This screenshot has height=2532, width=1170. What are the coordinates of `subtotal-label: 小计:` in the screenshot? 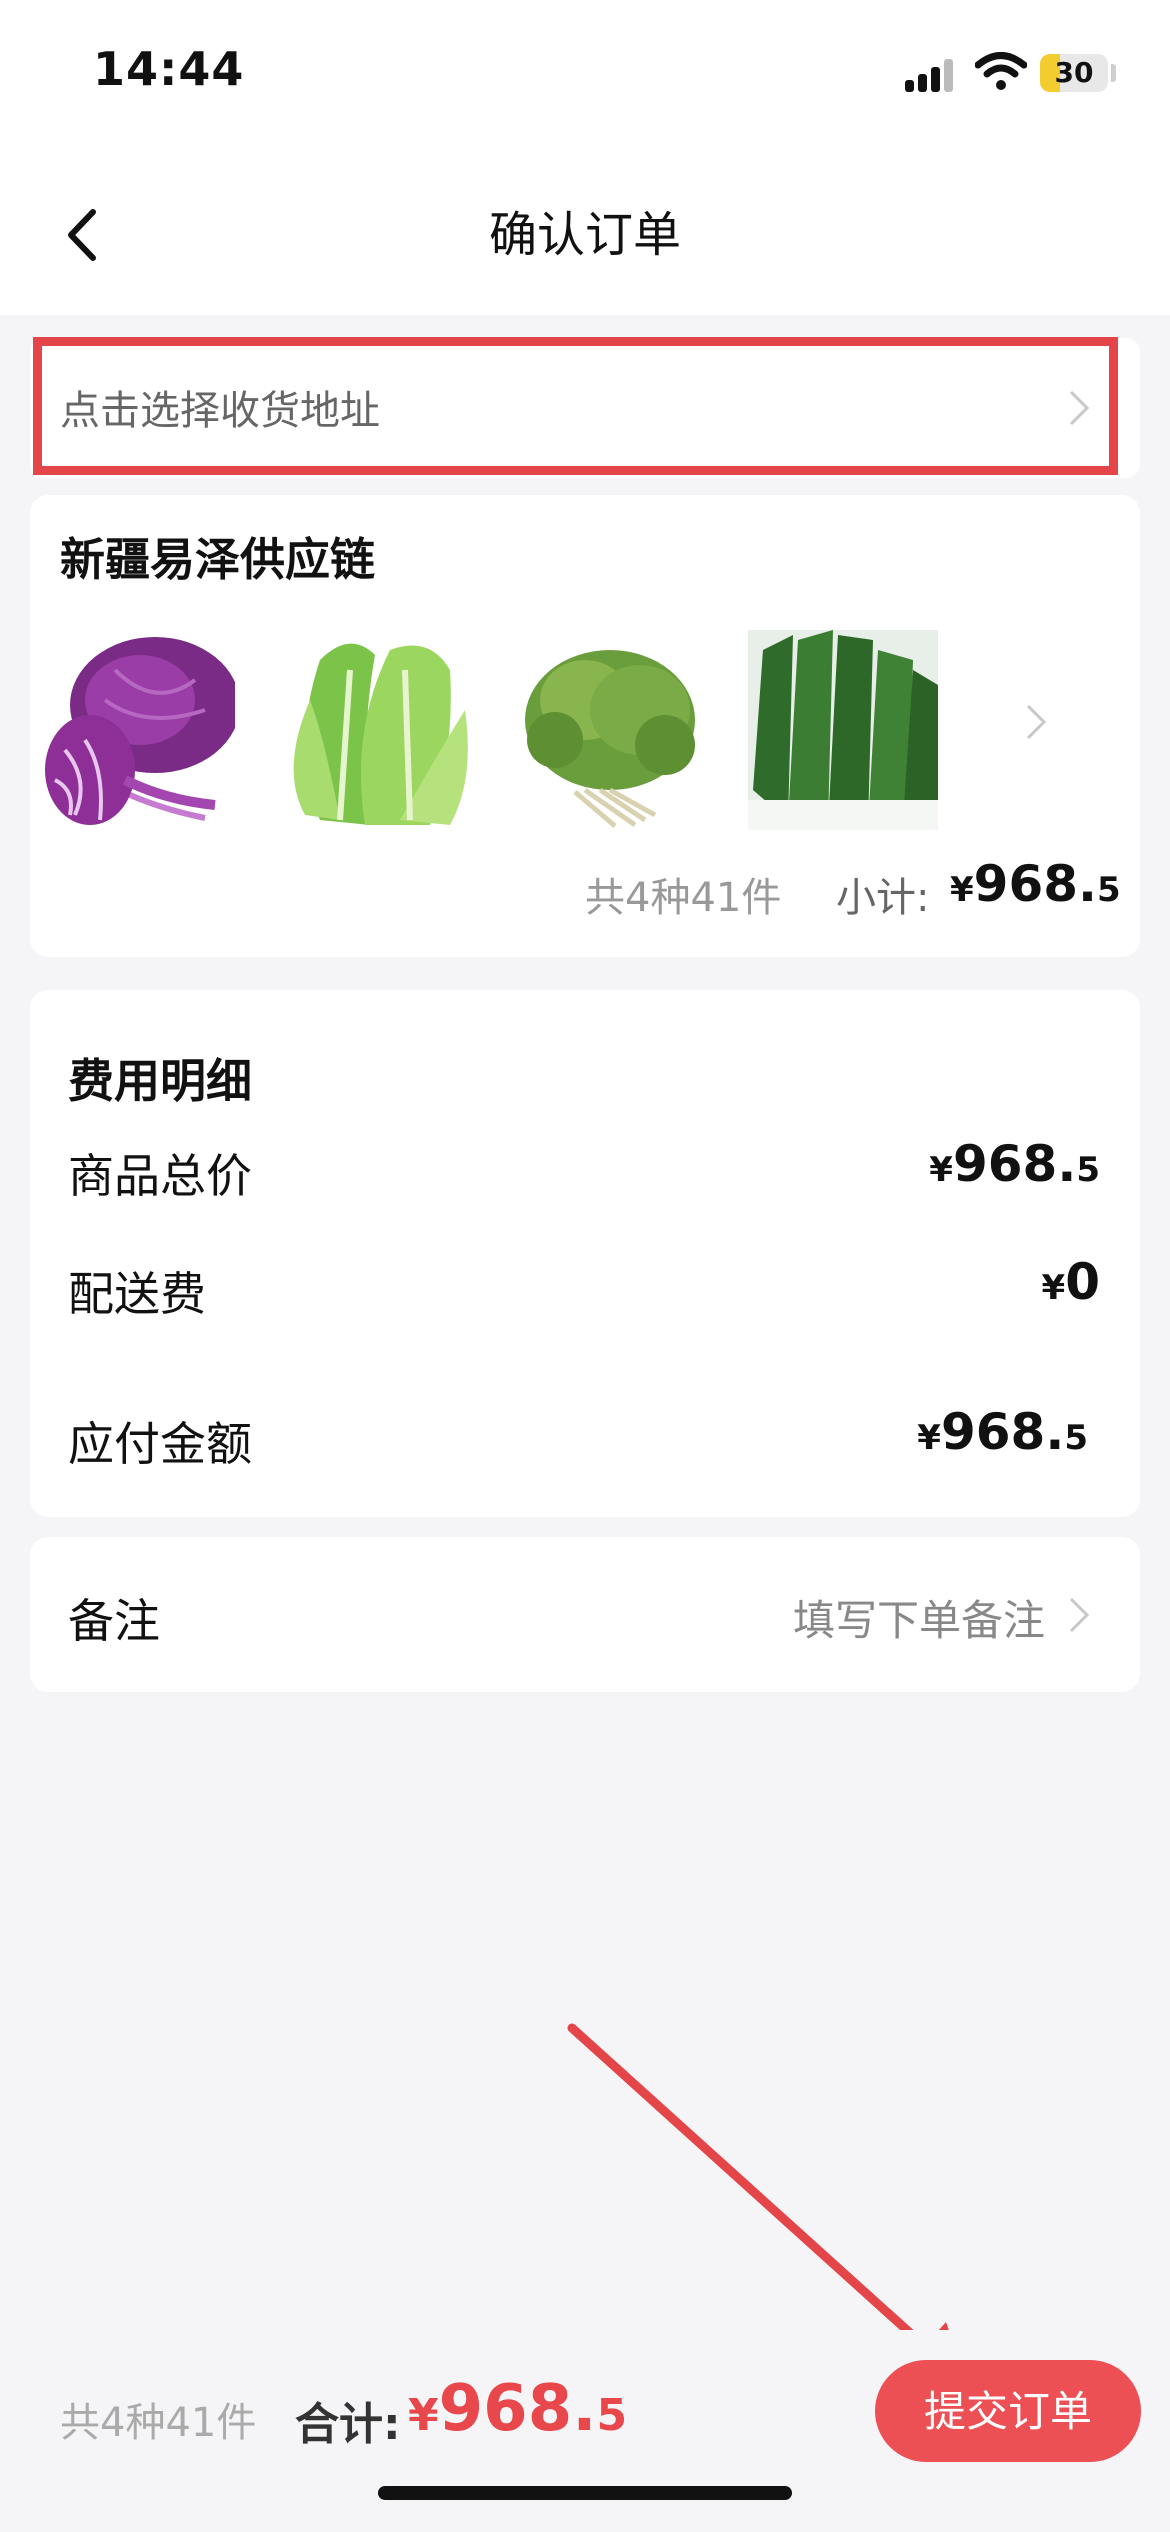 It's located at (883, 898).